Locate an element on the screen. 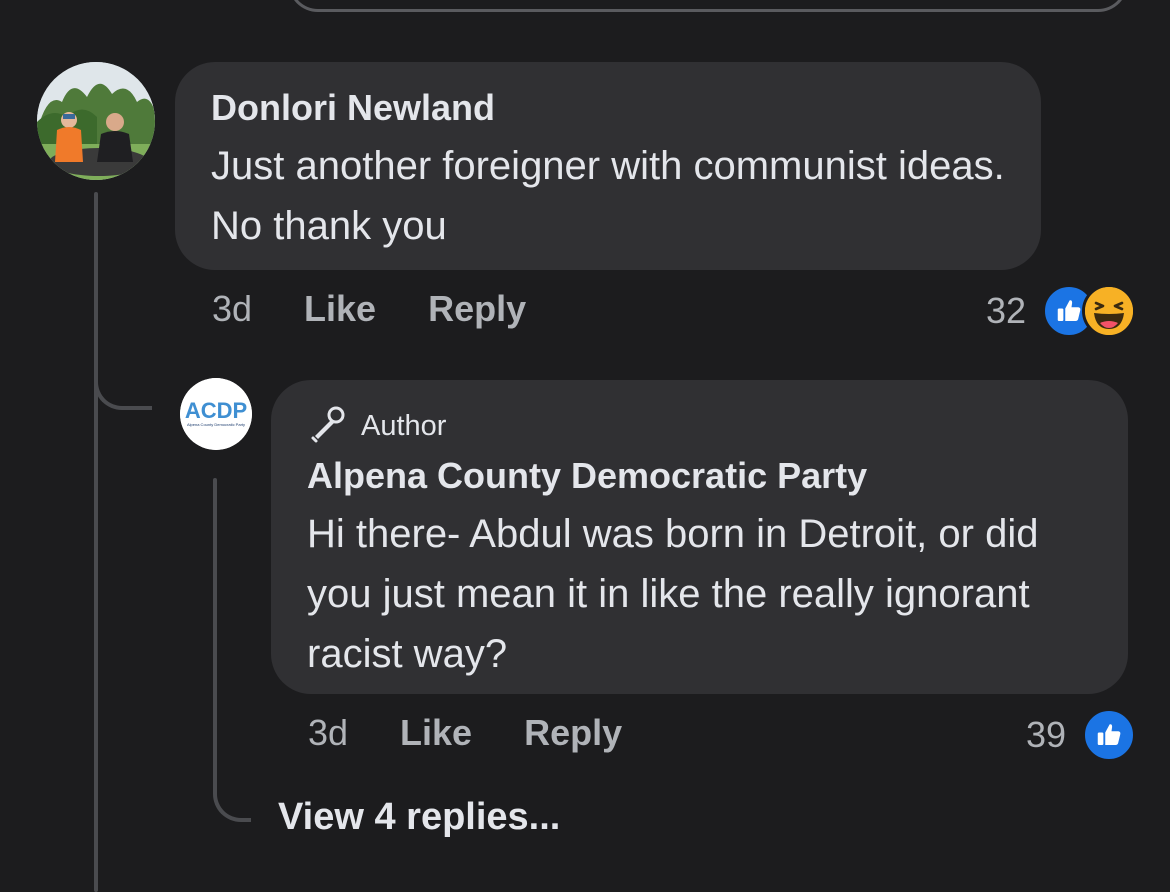  reaction-count: 32 is located at coordinates (1005, 310).